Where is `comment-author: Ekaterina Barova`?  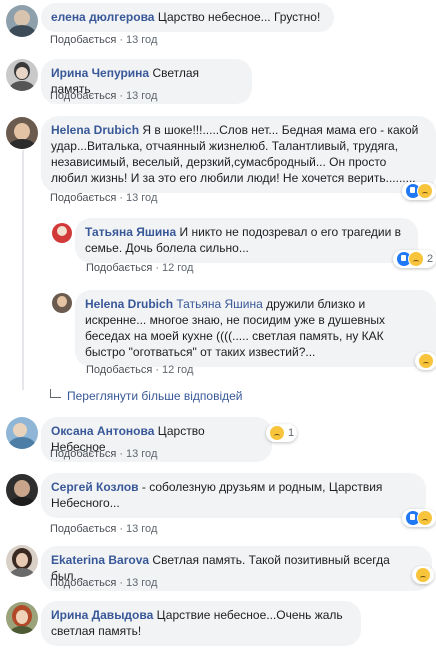 comment-author: Ekaterina Barova is located at coordinates (100, 560).